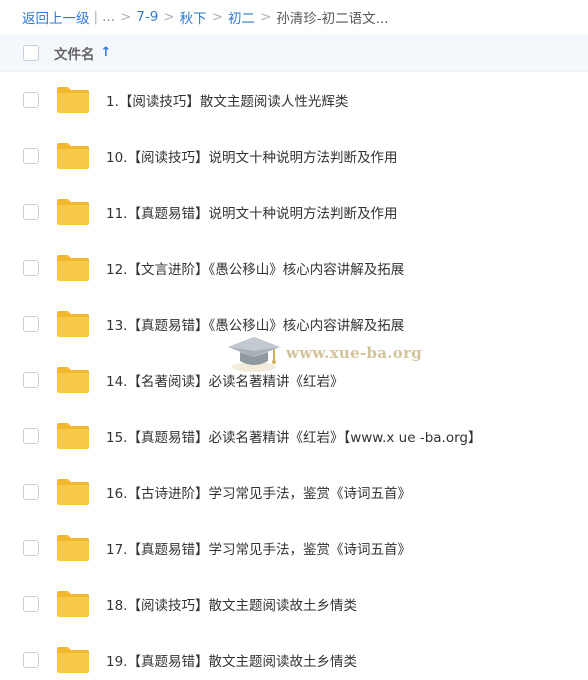  What do you see at coordinates (258, 548) in the screenshot?
I see `file-name: 17.【真题易错】学习常见手法，鉴赏《诗词五首》` at bounding box center [258, 548].